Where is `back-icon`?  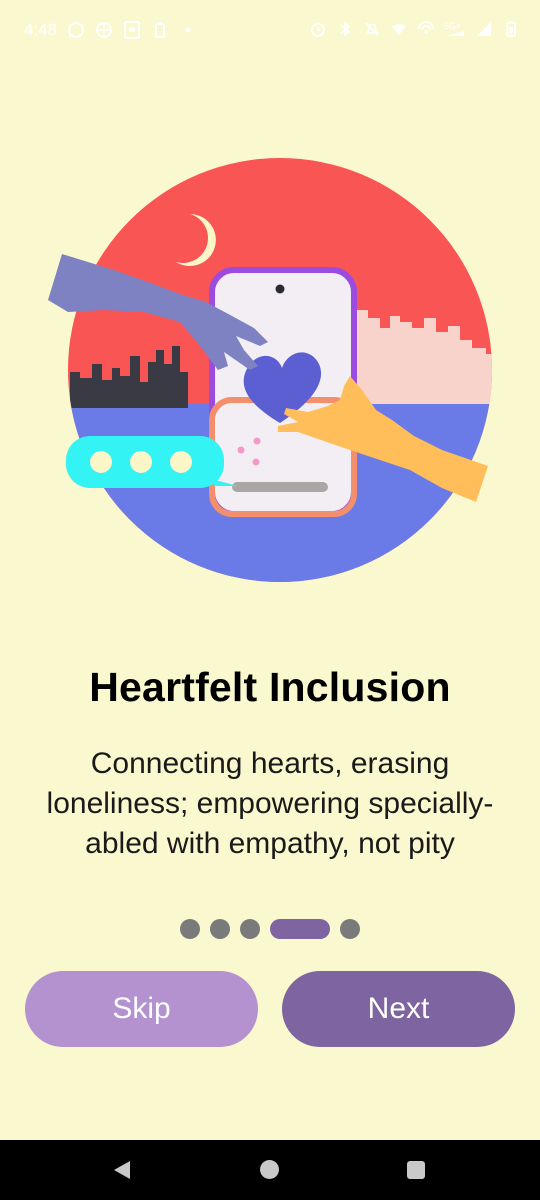
back-icon is located at coordinates (122, 1170).